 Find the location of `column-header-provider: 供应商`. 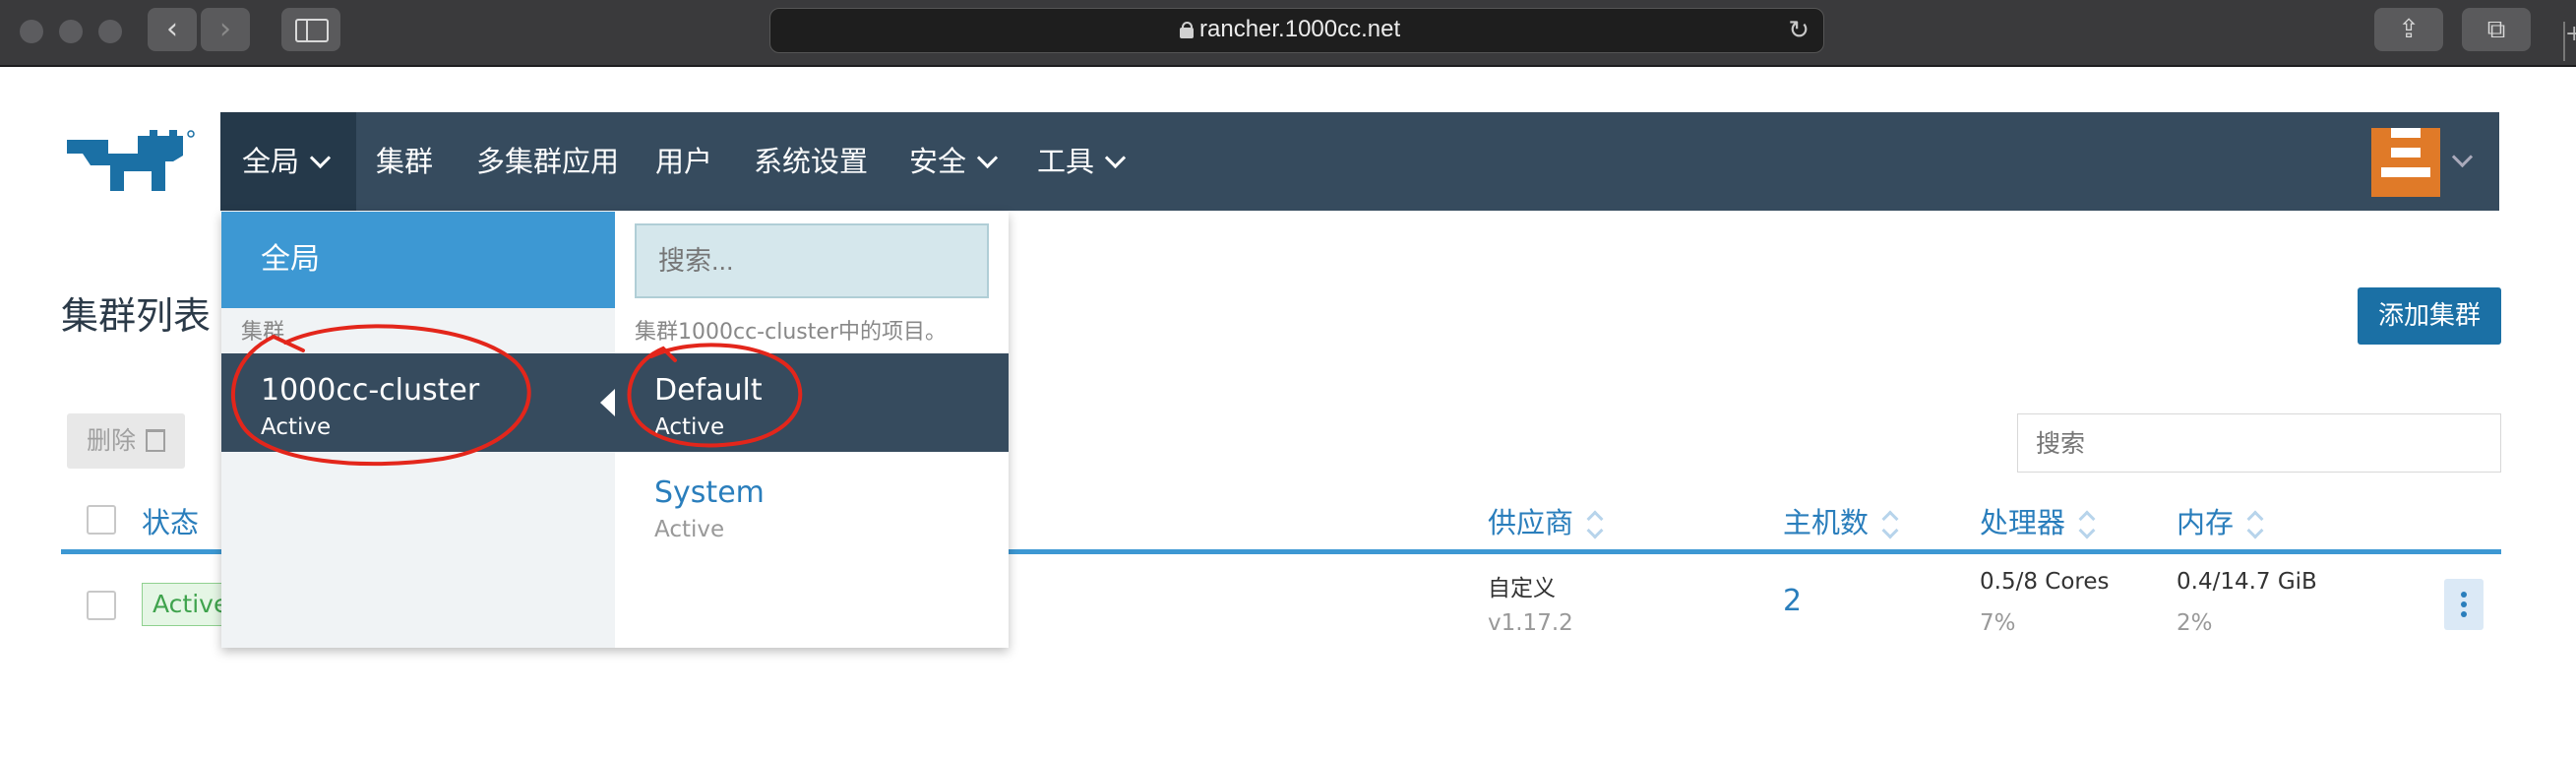

column-header-provider: 供应商 is located at coordinates (1544, 520).